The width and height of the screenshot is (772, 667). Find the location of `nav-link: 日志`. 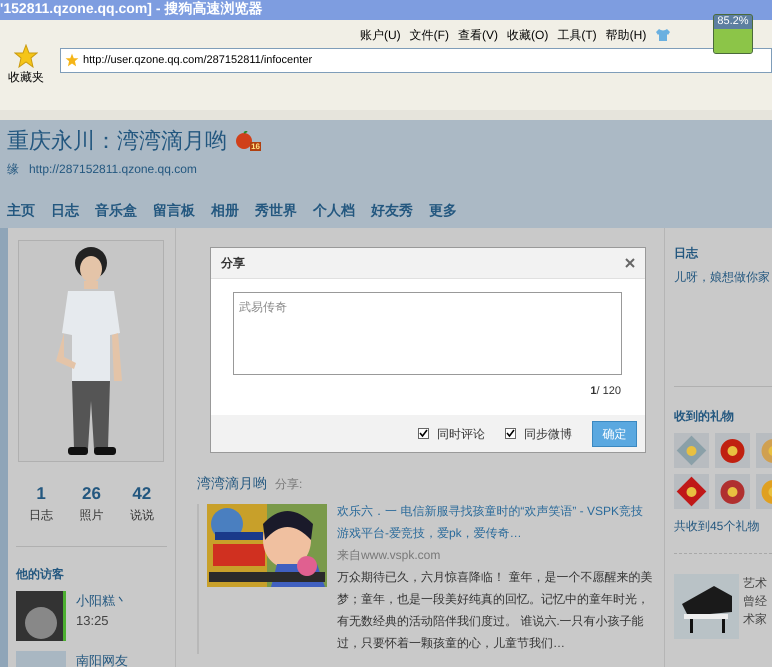

nav-link: 日志 is located at coordinates (65, 210).